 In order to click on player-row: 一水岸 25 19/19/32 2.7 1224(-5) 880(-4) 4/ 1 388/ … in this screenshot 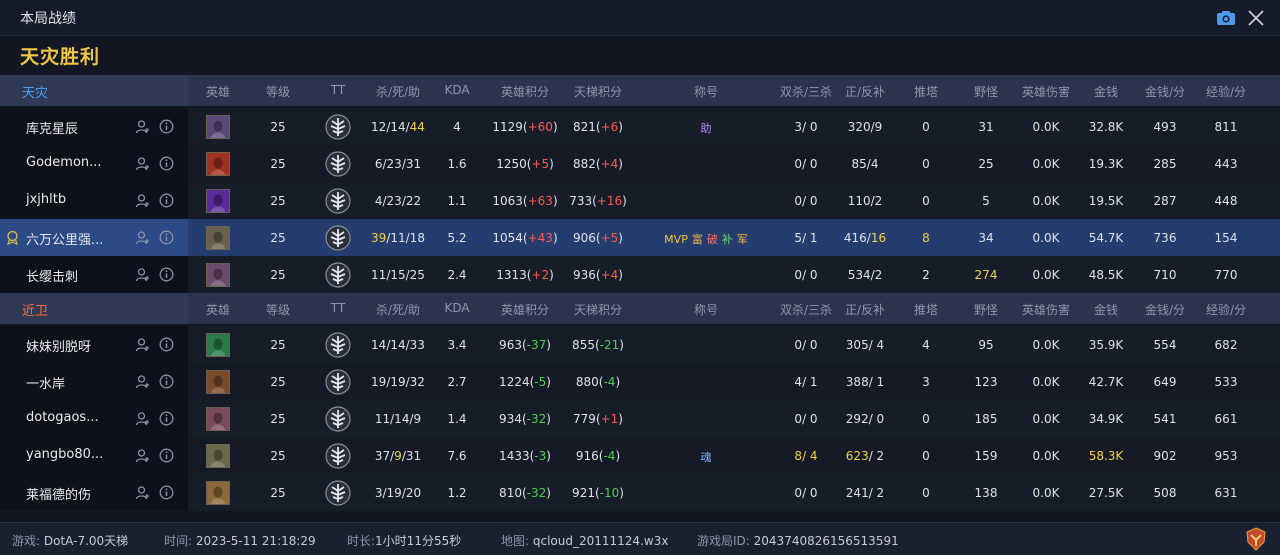, I will do `click(640, 381)`.